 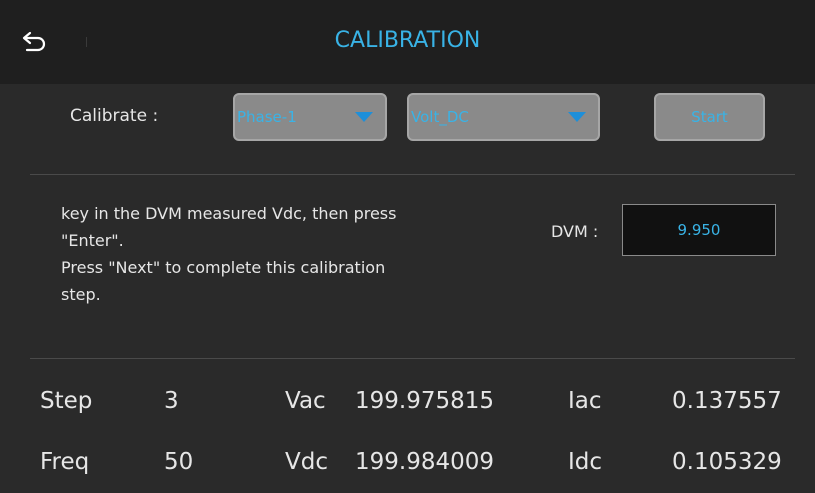 I want to click on idc-value: 0.105329, so click(x=727, y=462).